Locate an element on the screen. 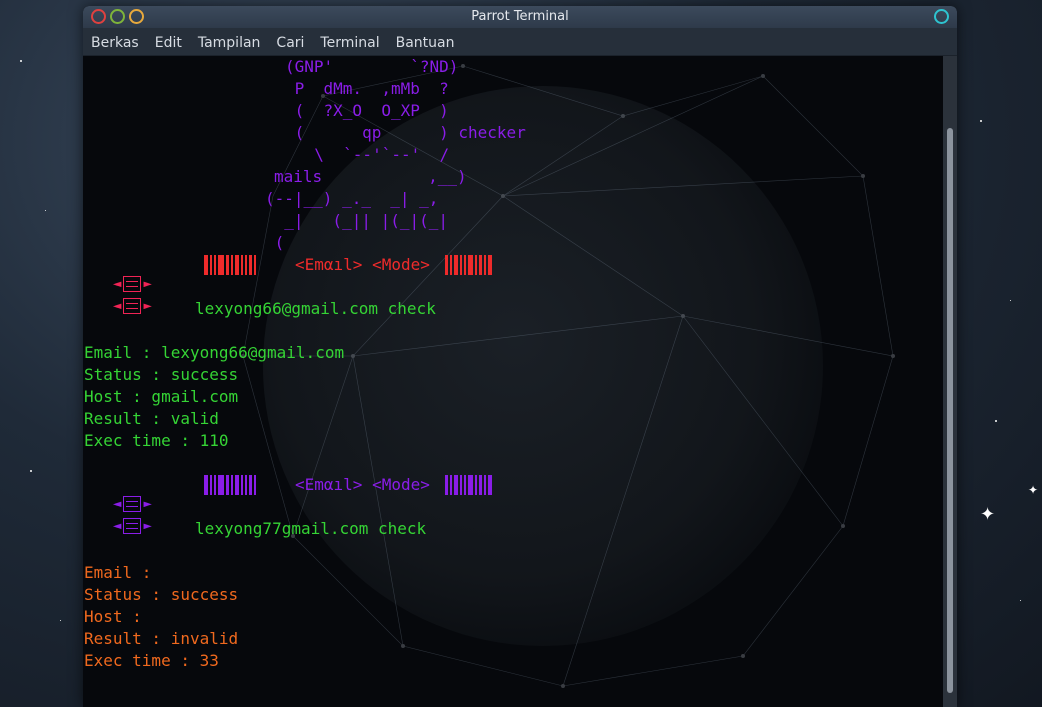 This screenshot has height=707, width=1042. vertical-scrollbar is located at coordinates (950, 381).